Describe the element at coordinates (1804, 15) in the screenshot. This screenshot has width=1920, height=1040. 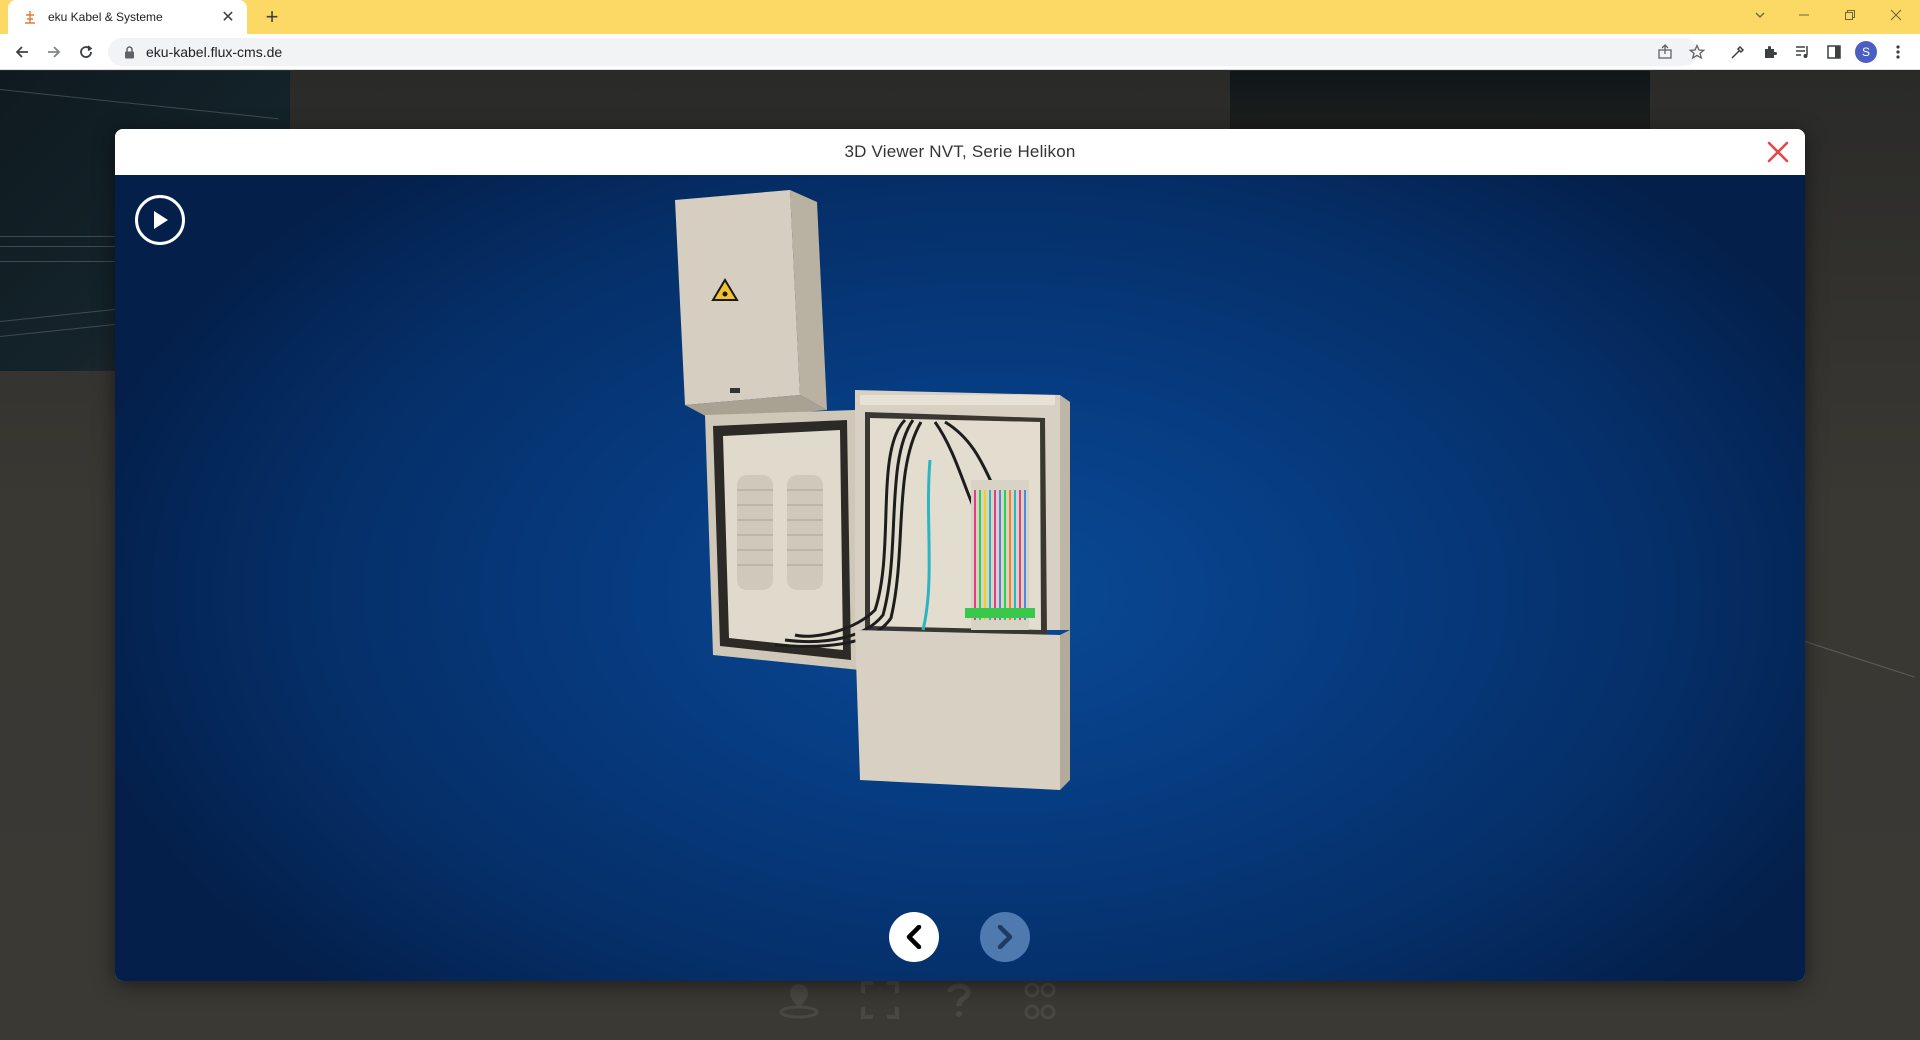
I see `minimize-button` at that location.